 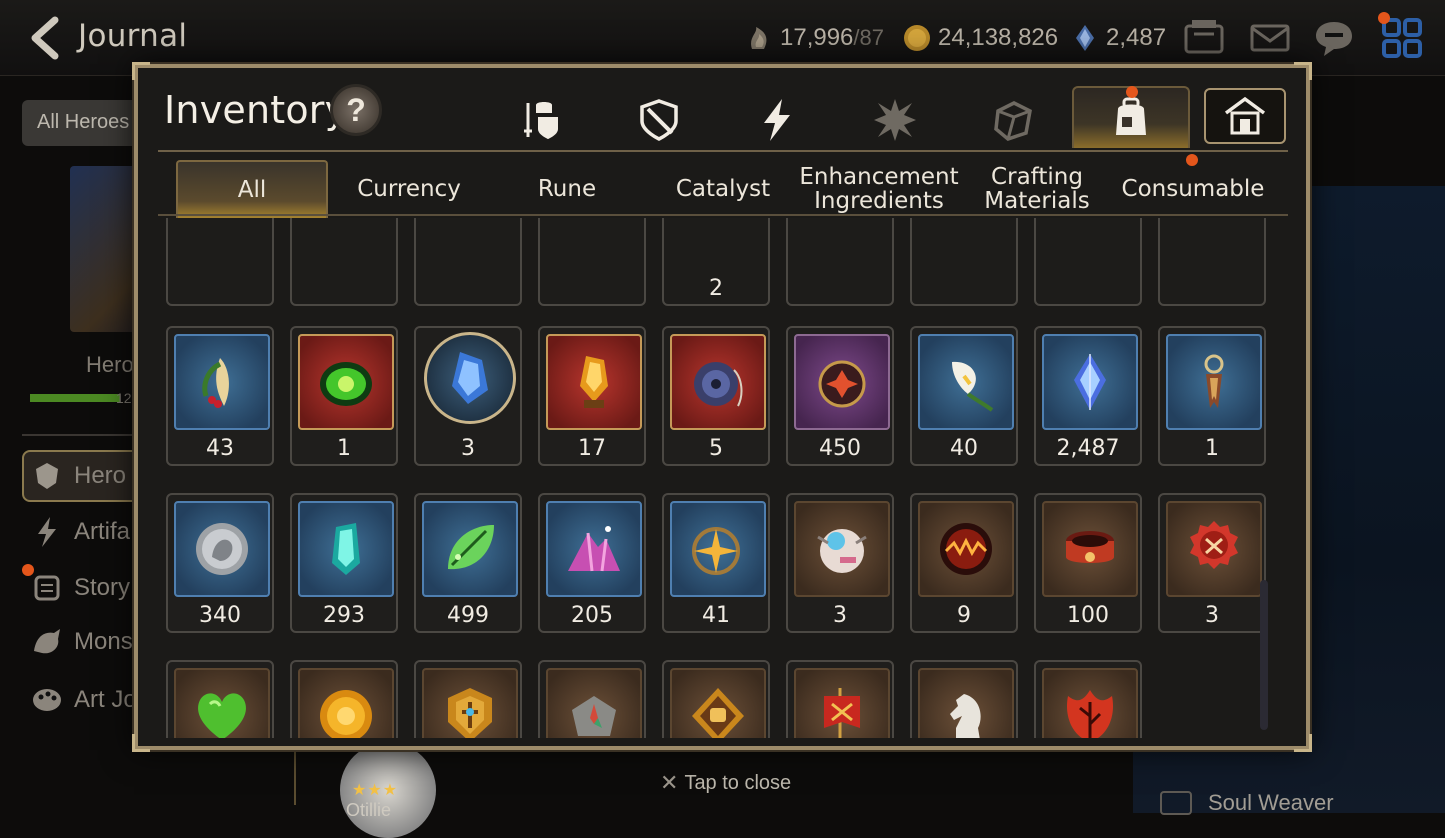 What do you see at coordinates (344, 615) in the screenshot?
I see `item-quantity: 293` at bounding box center [344, 615].